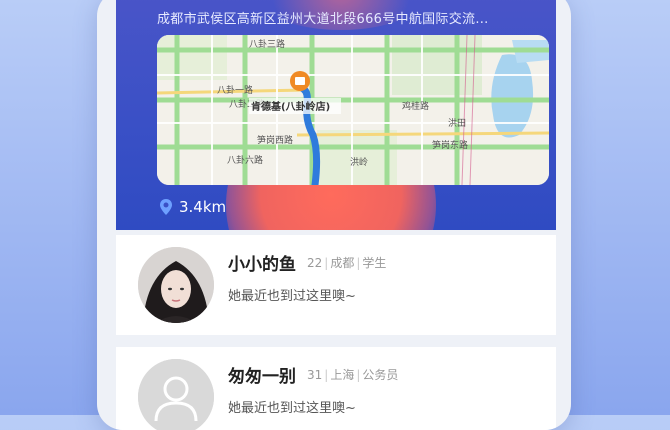  Describe the element at coordinates (342, 263) in the screenshot. I see `user-city: 成都` at that location.